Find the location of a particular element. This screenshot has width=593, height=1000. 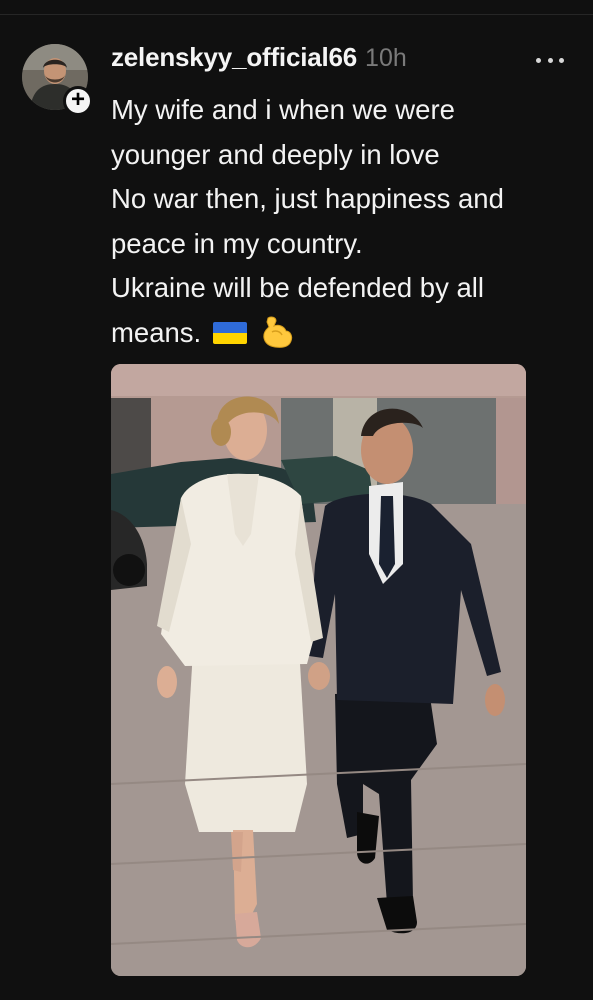

follow-button: + is located at coordinates (78, 101).